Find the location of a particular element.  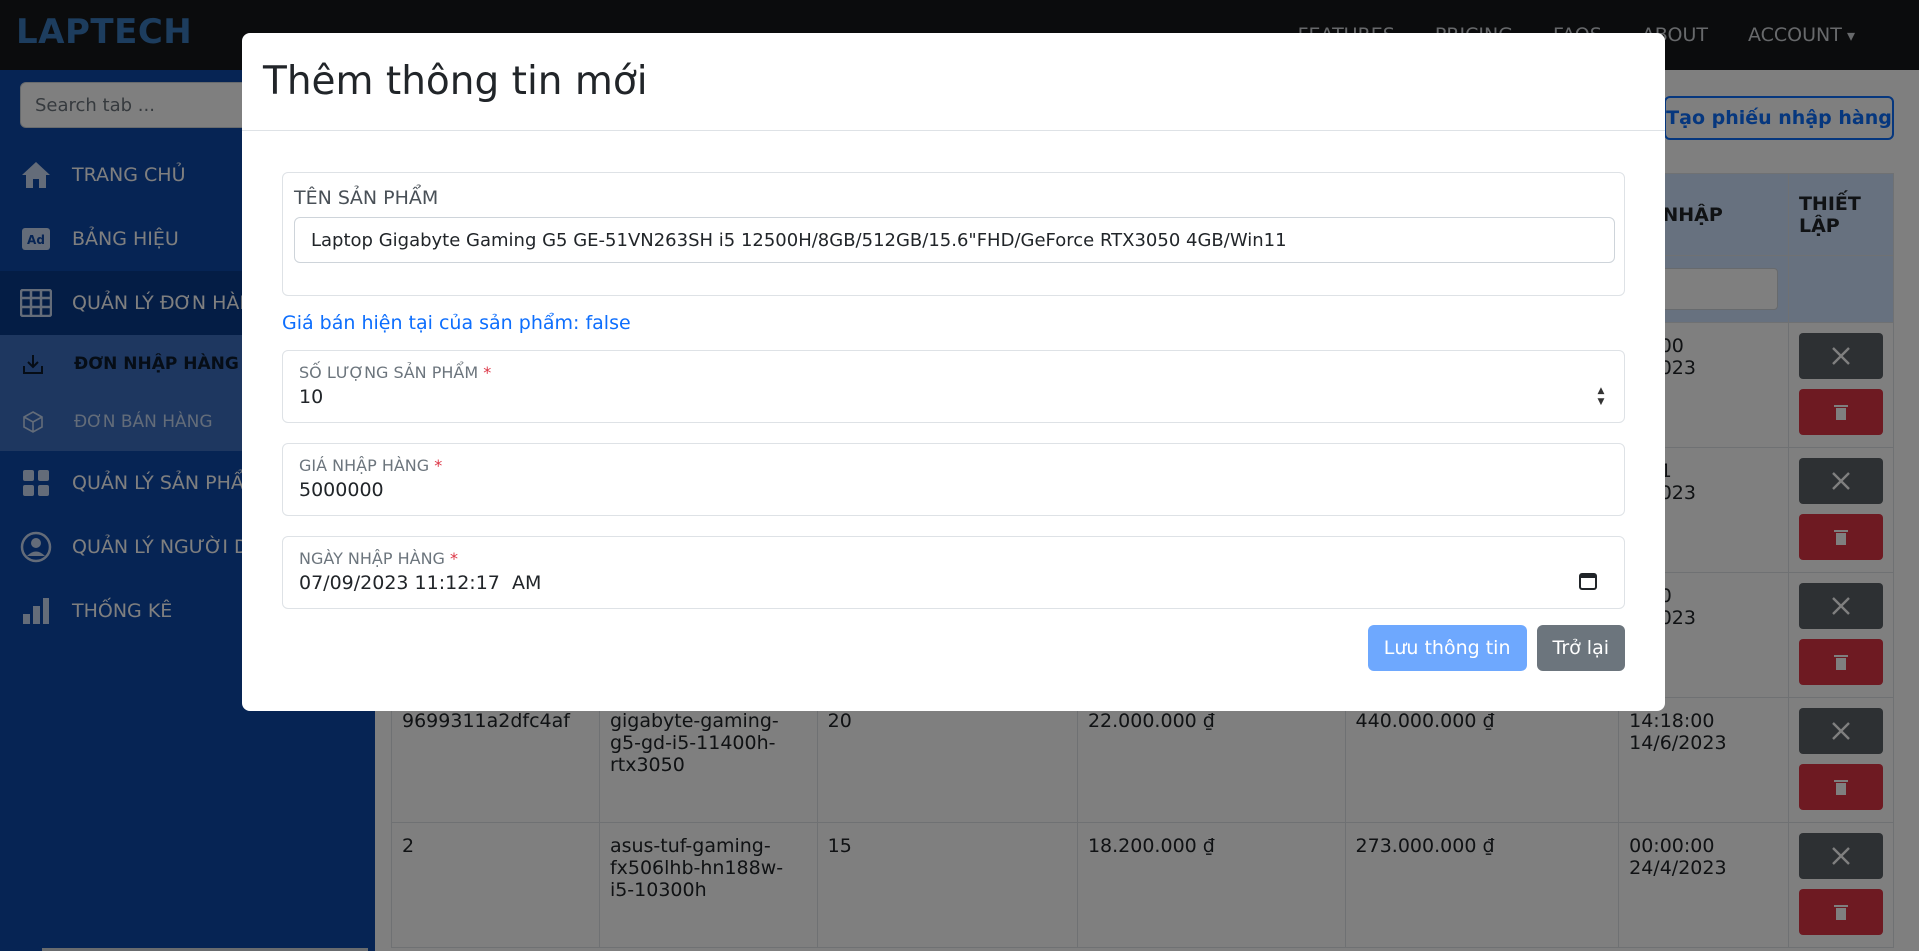

spin-down-icon: ▼ is located at coordinates (1601, 402).